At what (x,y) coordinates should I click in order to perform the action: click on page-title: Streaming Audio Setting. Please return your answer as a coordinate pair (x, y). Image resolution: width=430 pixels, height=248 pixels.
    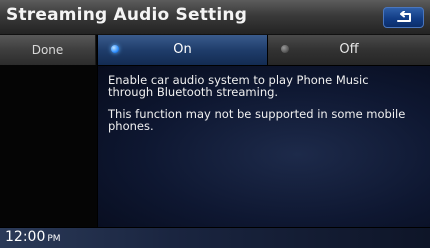
    Looking at the image, I should click on (127, 15).